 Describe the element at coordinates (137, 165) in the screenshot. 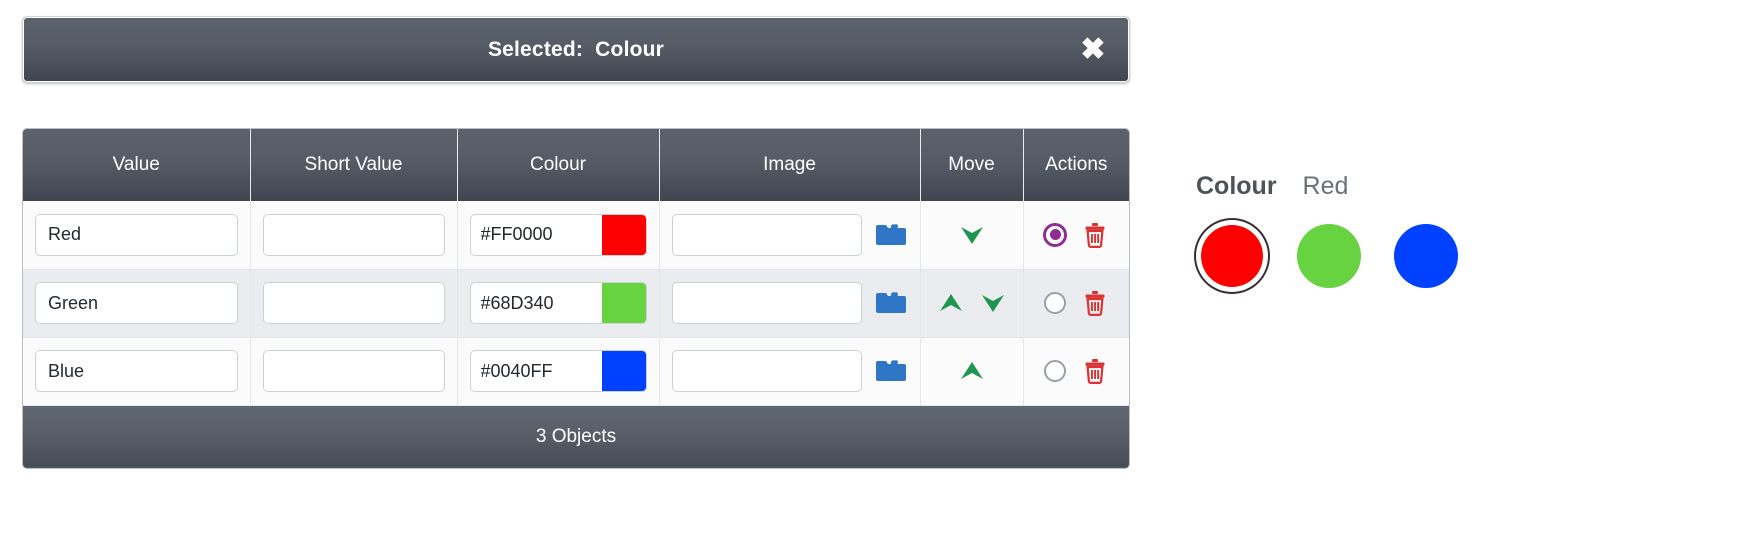

I see `column-header-value: Value` at that location.